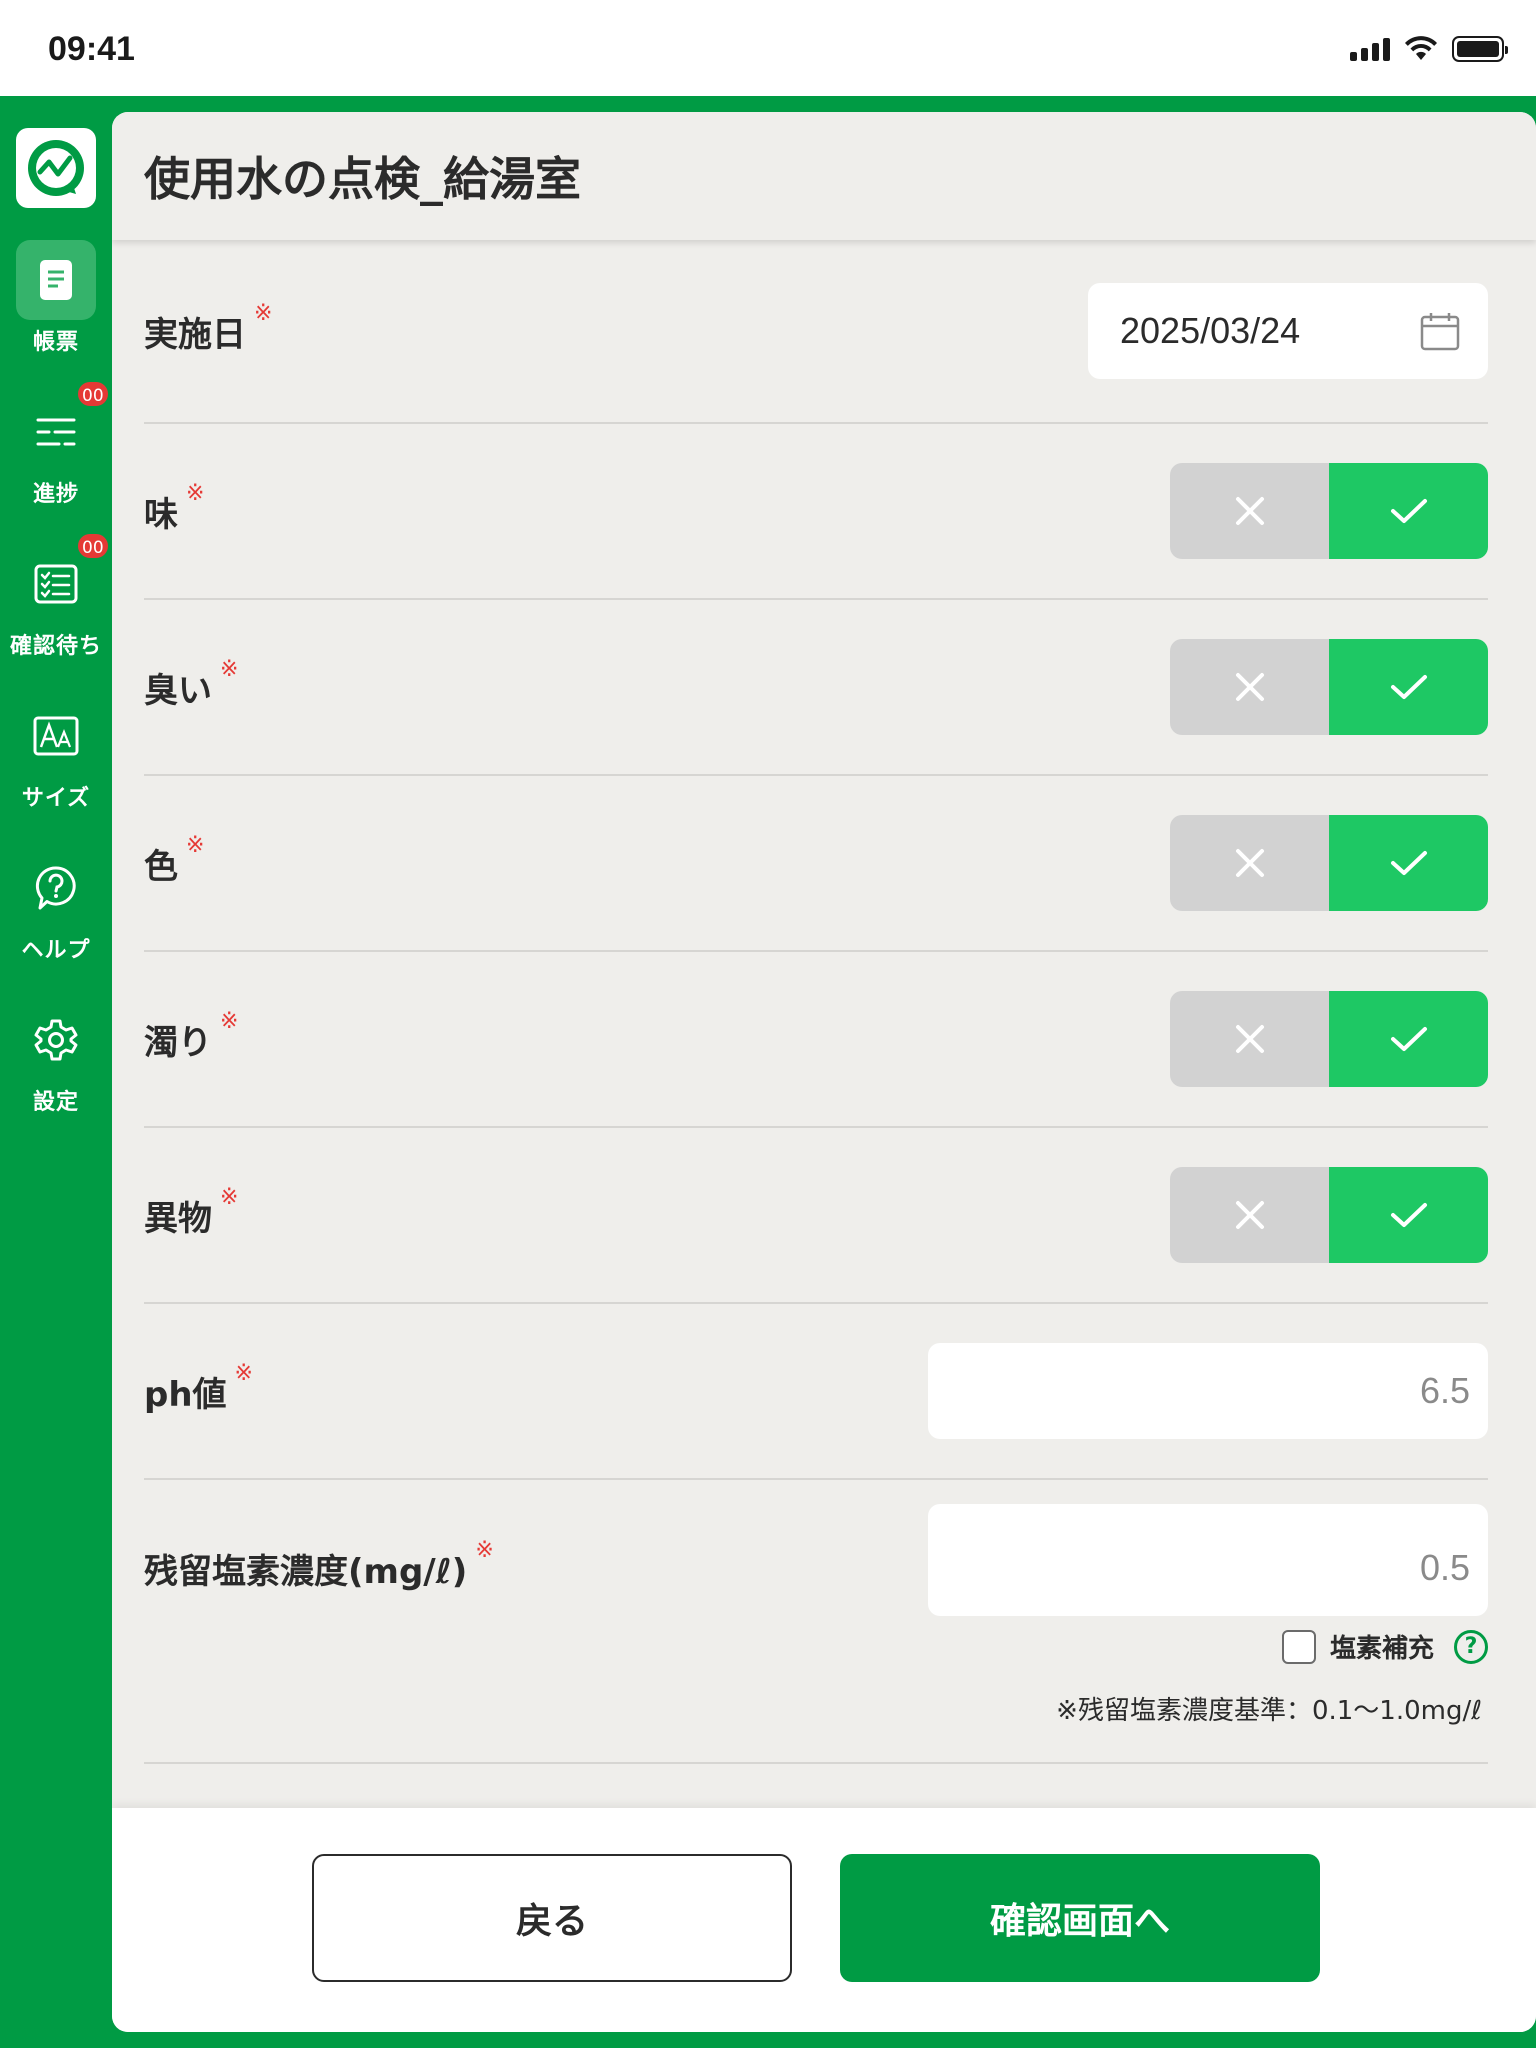  What do you see at coordinates (56, 584) in the screenshot?
I see `checklist-icon` at bounding box center [56, 584].